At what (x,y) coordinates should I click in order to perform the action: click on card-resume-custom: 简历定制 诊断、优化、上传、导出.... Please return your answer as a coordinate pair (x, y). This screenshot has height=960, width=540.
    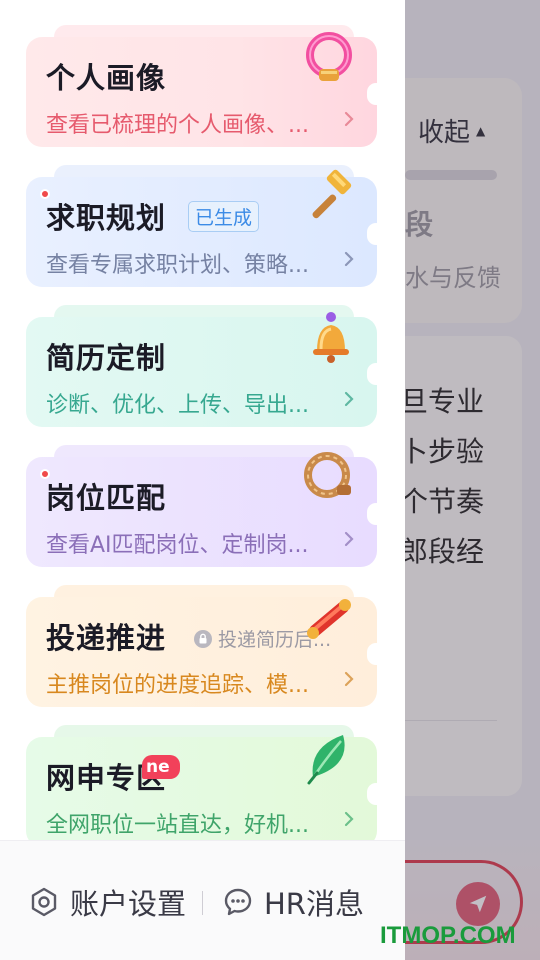
    Looking at the image, I should click on (205, 366).